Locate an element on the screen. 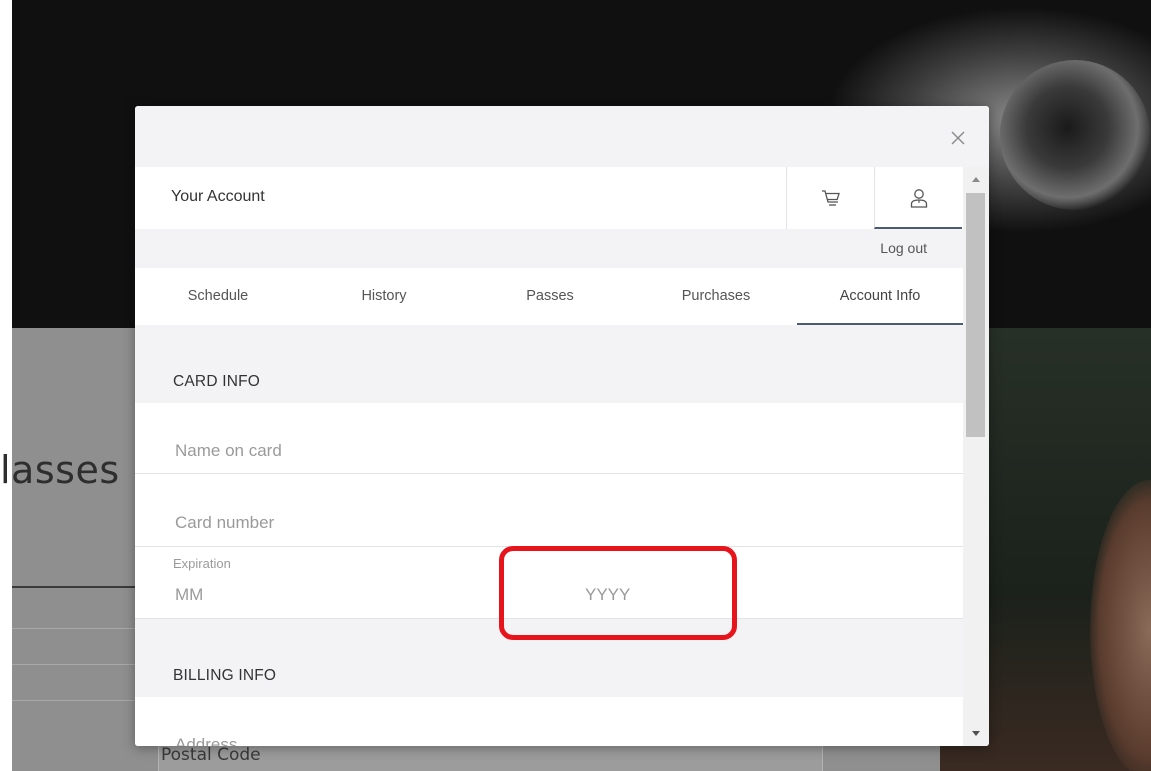  cart-icon is located at coordinates (831, 198).